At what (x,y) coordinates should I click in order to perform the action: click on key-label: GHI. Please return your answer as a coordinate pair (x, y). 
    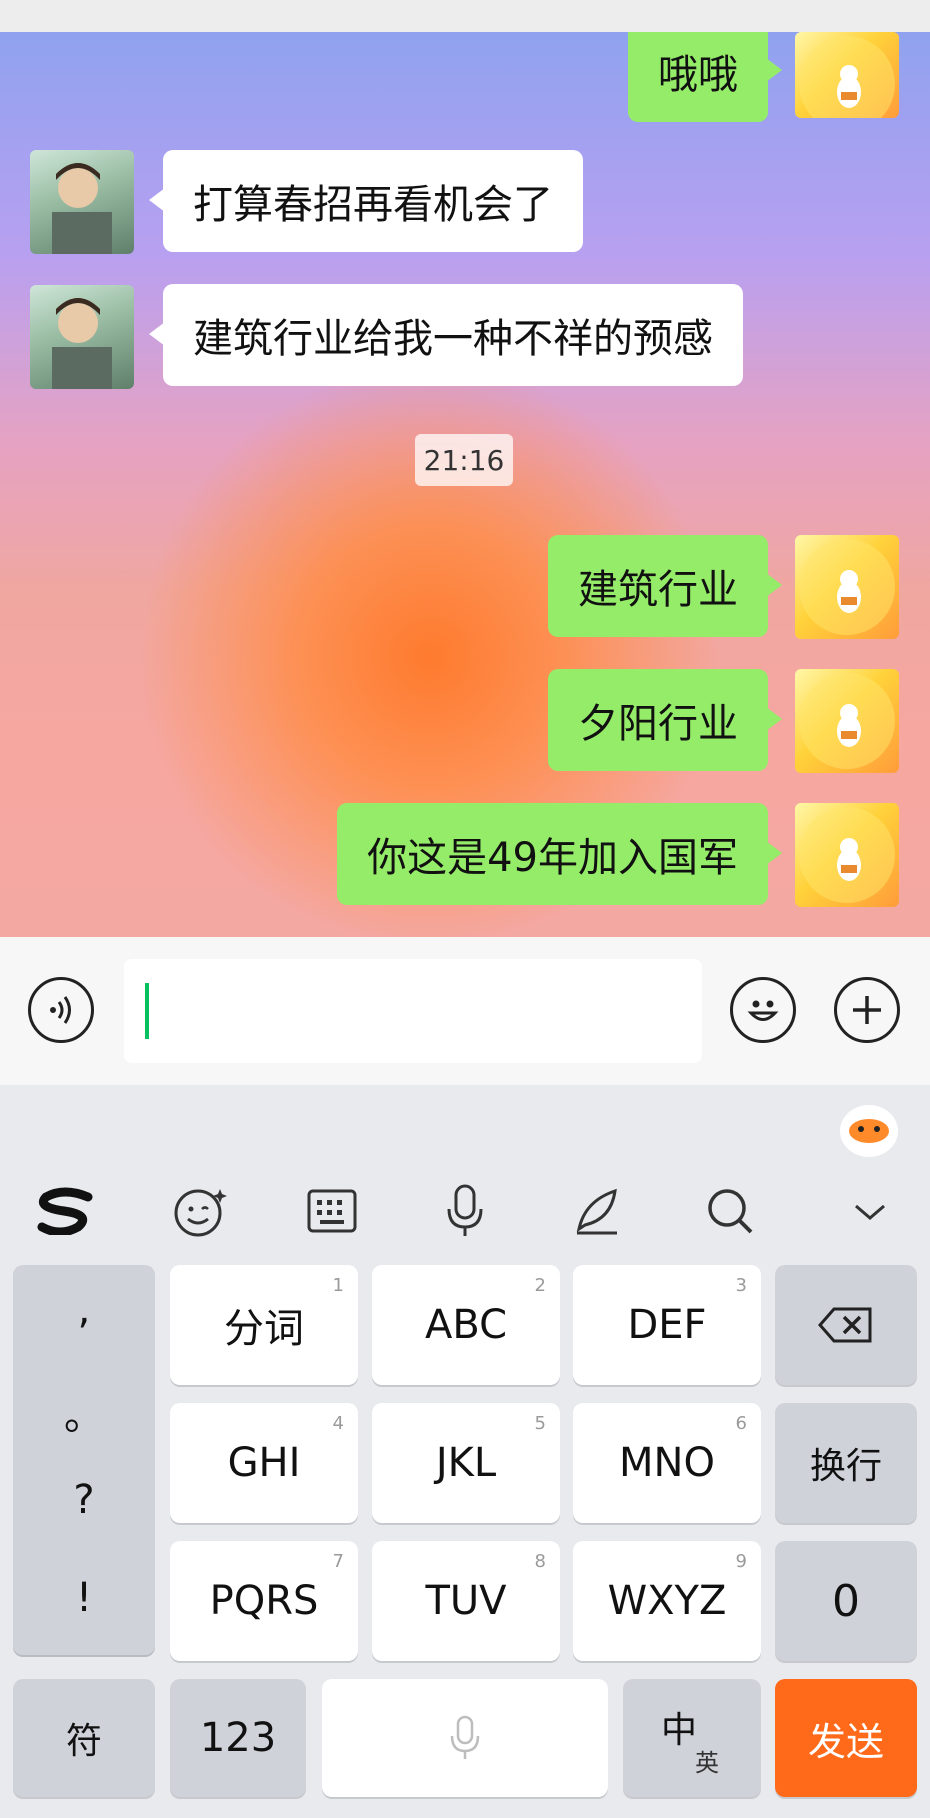
    Looking at the image, I should click on (264, 1463).